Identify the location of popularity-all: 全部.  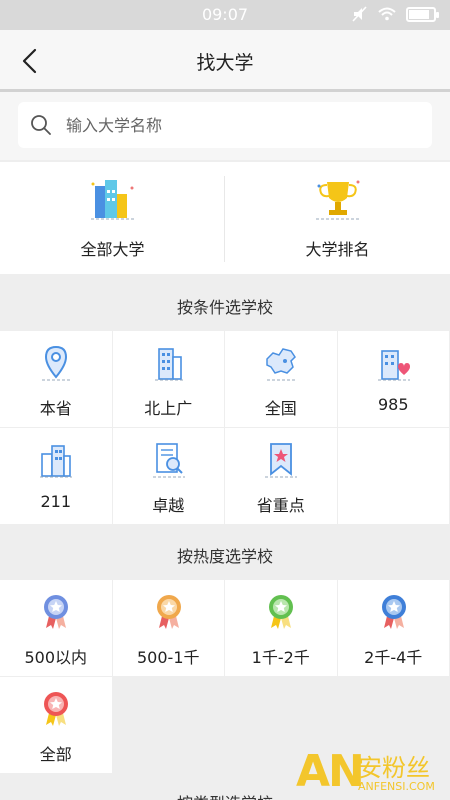
(56, 725).